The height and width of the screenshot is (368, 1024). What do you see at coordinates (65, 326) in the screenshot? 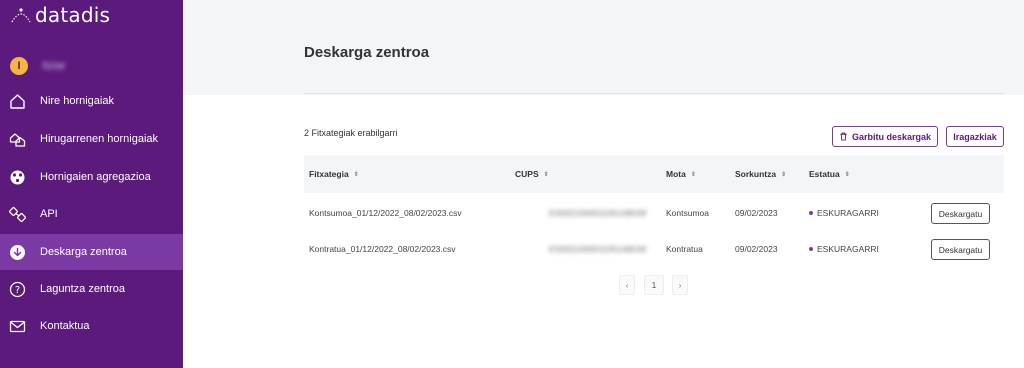
I see `sidebar-item-label: Kontaktua` at bounding box center [65, 326].